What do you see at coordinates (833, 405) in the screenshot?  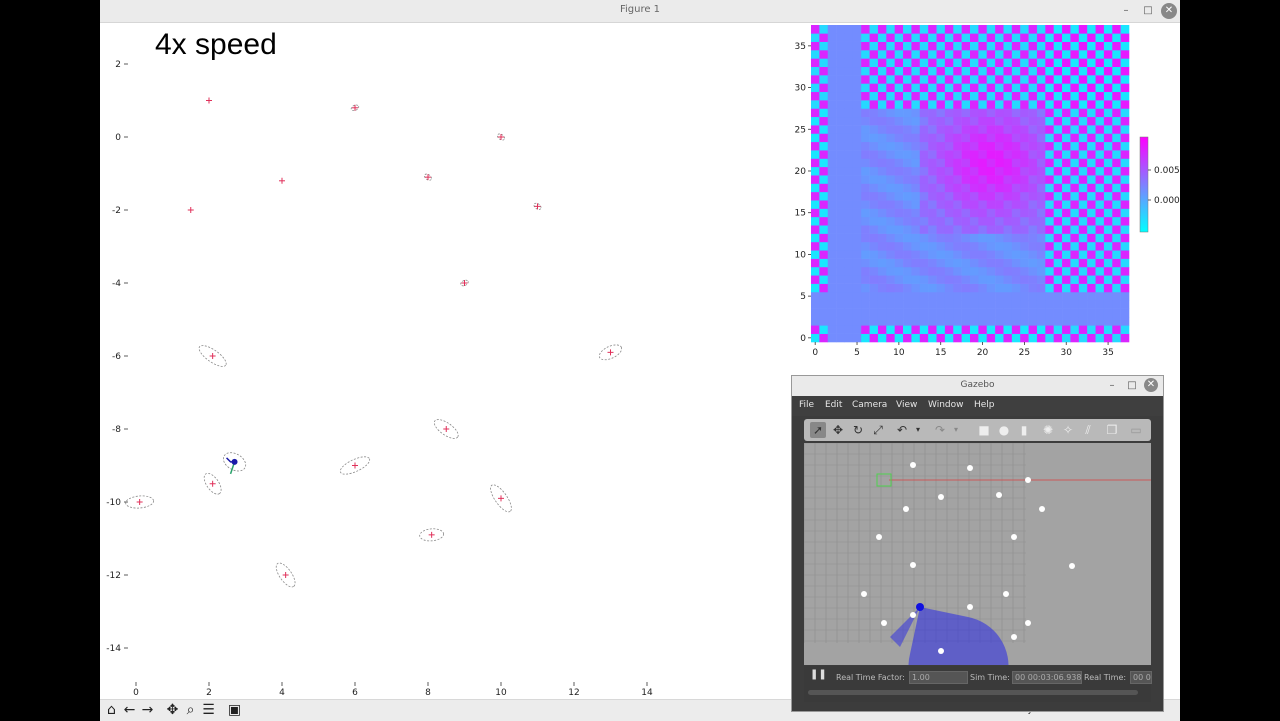 I see `menu-edit: Edit` at bounding box center [833, 405].